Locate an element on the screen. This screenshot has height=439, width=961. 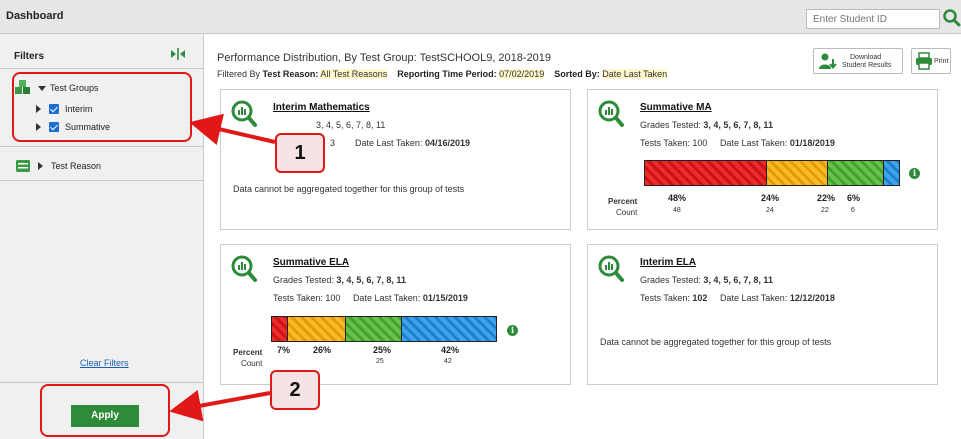
page-title: Dashboard is located at coordinates (35, 16).